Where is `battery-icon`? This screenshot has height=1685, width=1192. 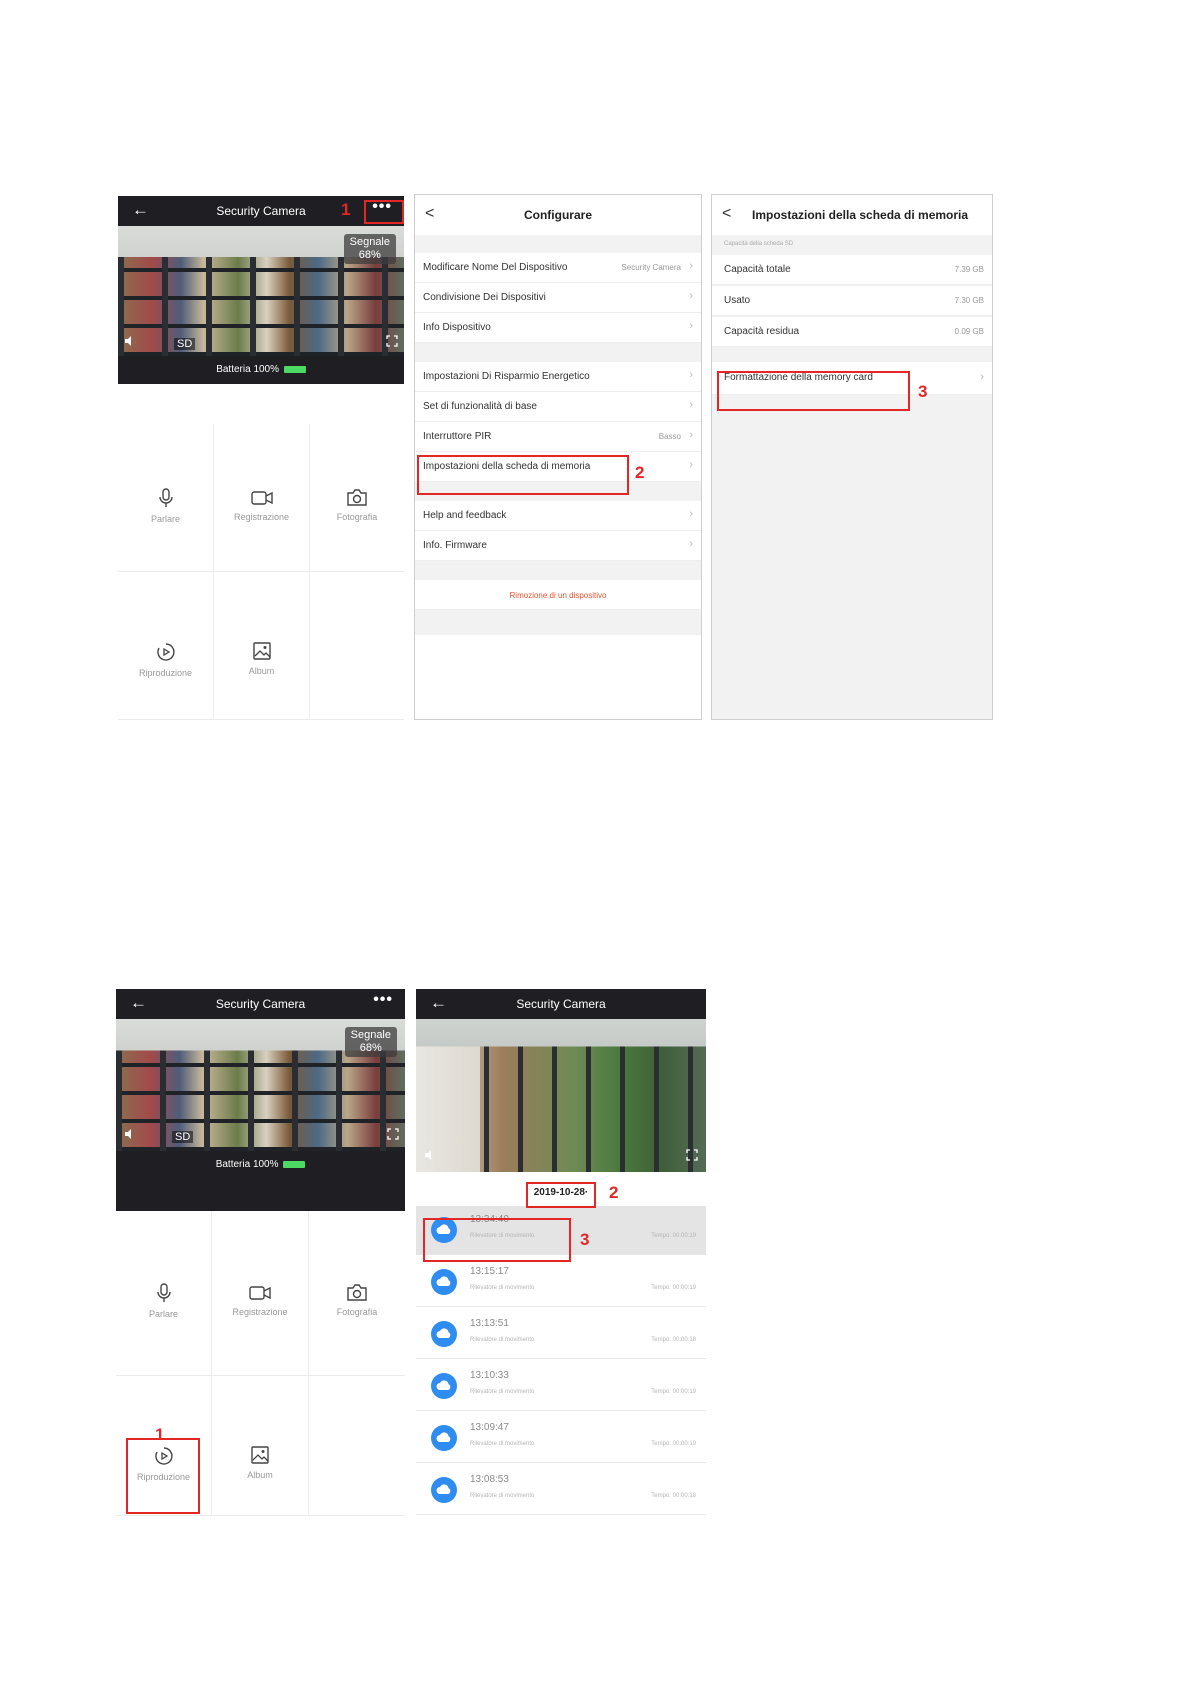
battery-icon is located at coordinates (294, 1164).